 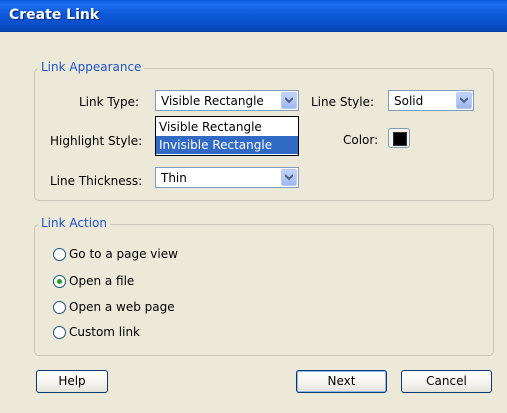 What do you see at coordinates (341, 381) in the screenshot?
I see `next-button: Next` at bounding box center [341, 381].